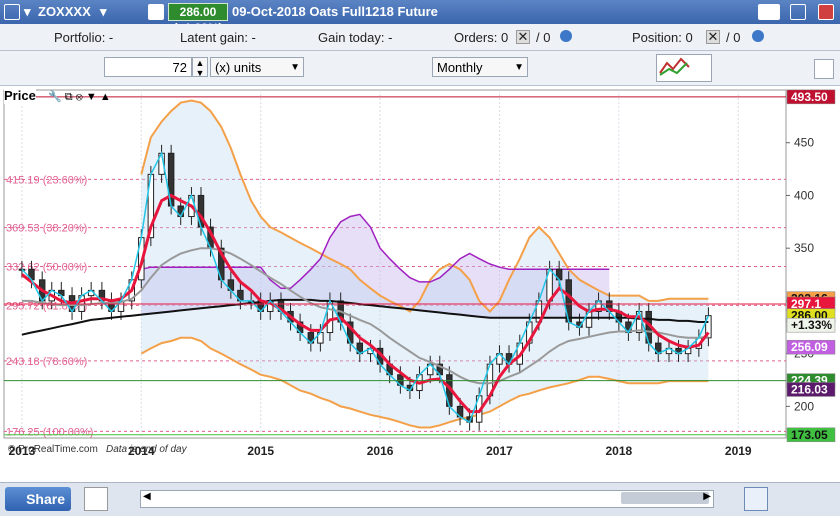 The image size is (840, 516). Describe the element at coordinates (481, 37) in the screenshot. I see `orders-label: Orders: 0` at that location.